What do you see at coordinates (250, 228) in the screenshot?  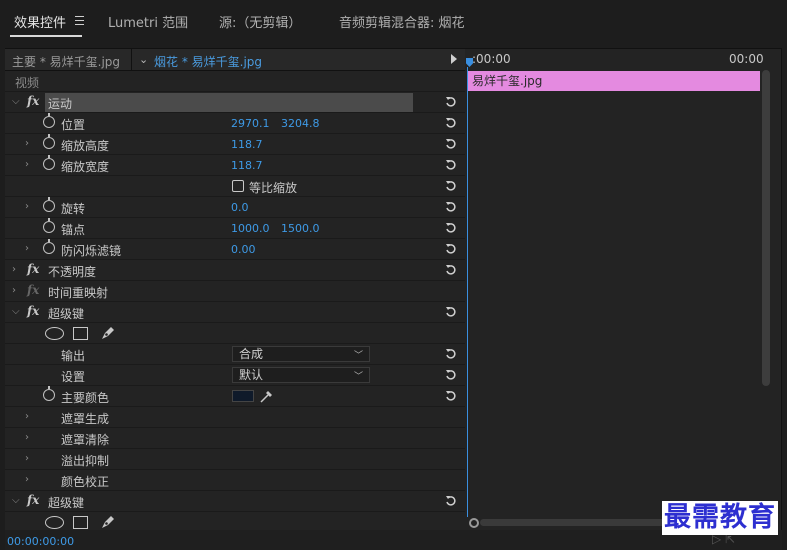 I see `anchor-x-value: 1000.0` at bounding box center [250, 228].